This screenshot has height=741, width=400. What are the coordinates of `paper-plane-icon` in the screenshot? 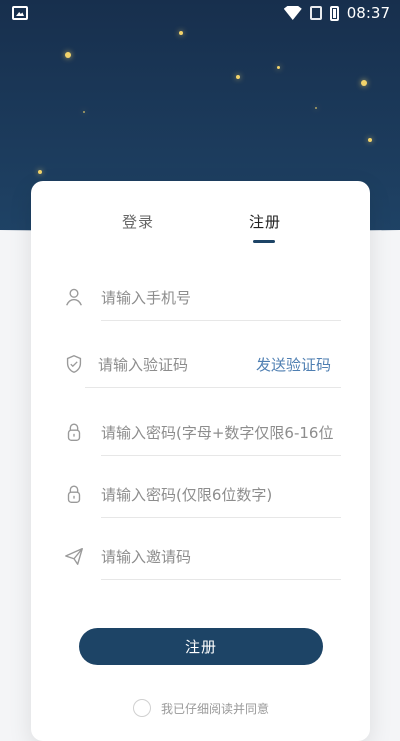 It's located at (74, 556).